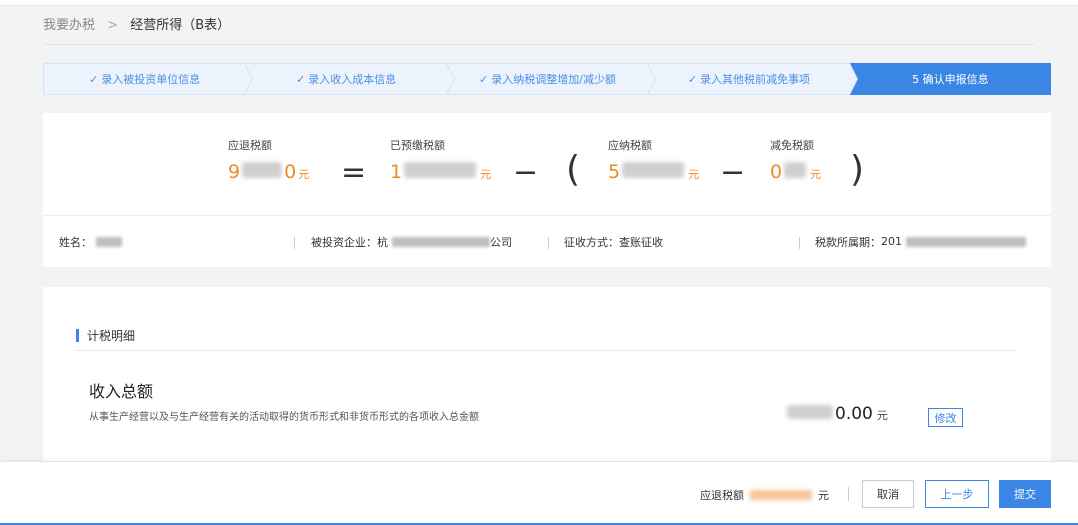 The width and height of the screenshot is (1078, 525). What do you see at coordinates (1025, 494) in the screenshot?
I see `submit-button: 提交` at bounding box center [1025, 494].